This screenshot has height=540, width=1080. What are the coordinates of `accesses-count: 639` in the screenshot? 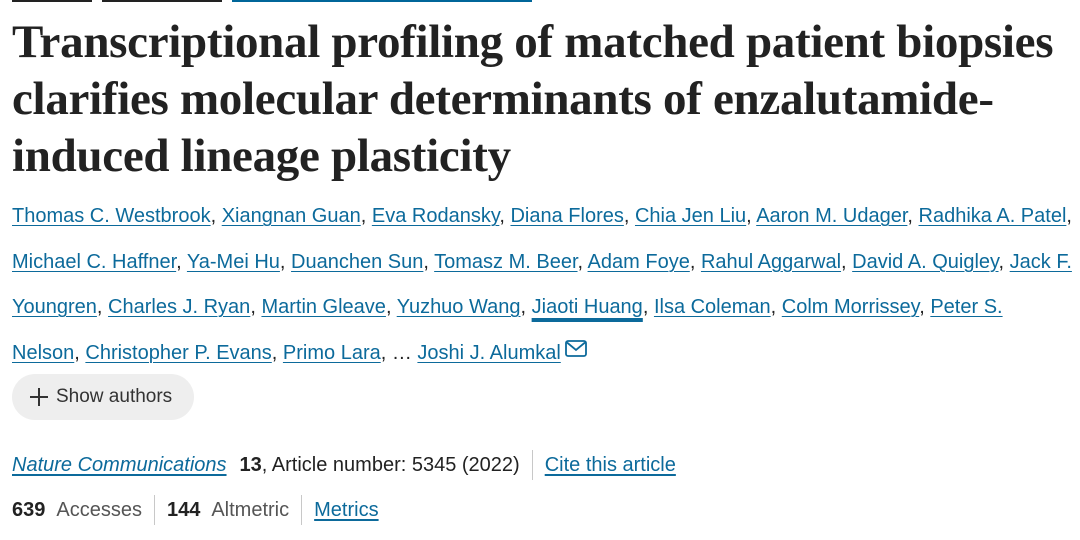 It's located at (29, 509).